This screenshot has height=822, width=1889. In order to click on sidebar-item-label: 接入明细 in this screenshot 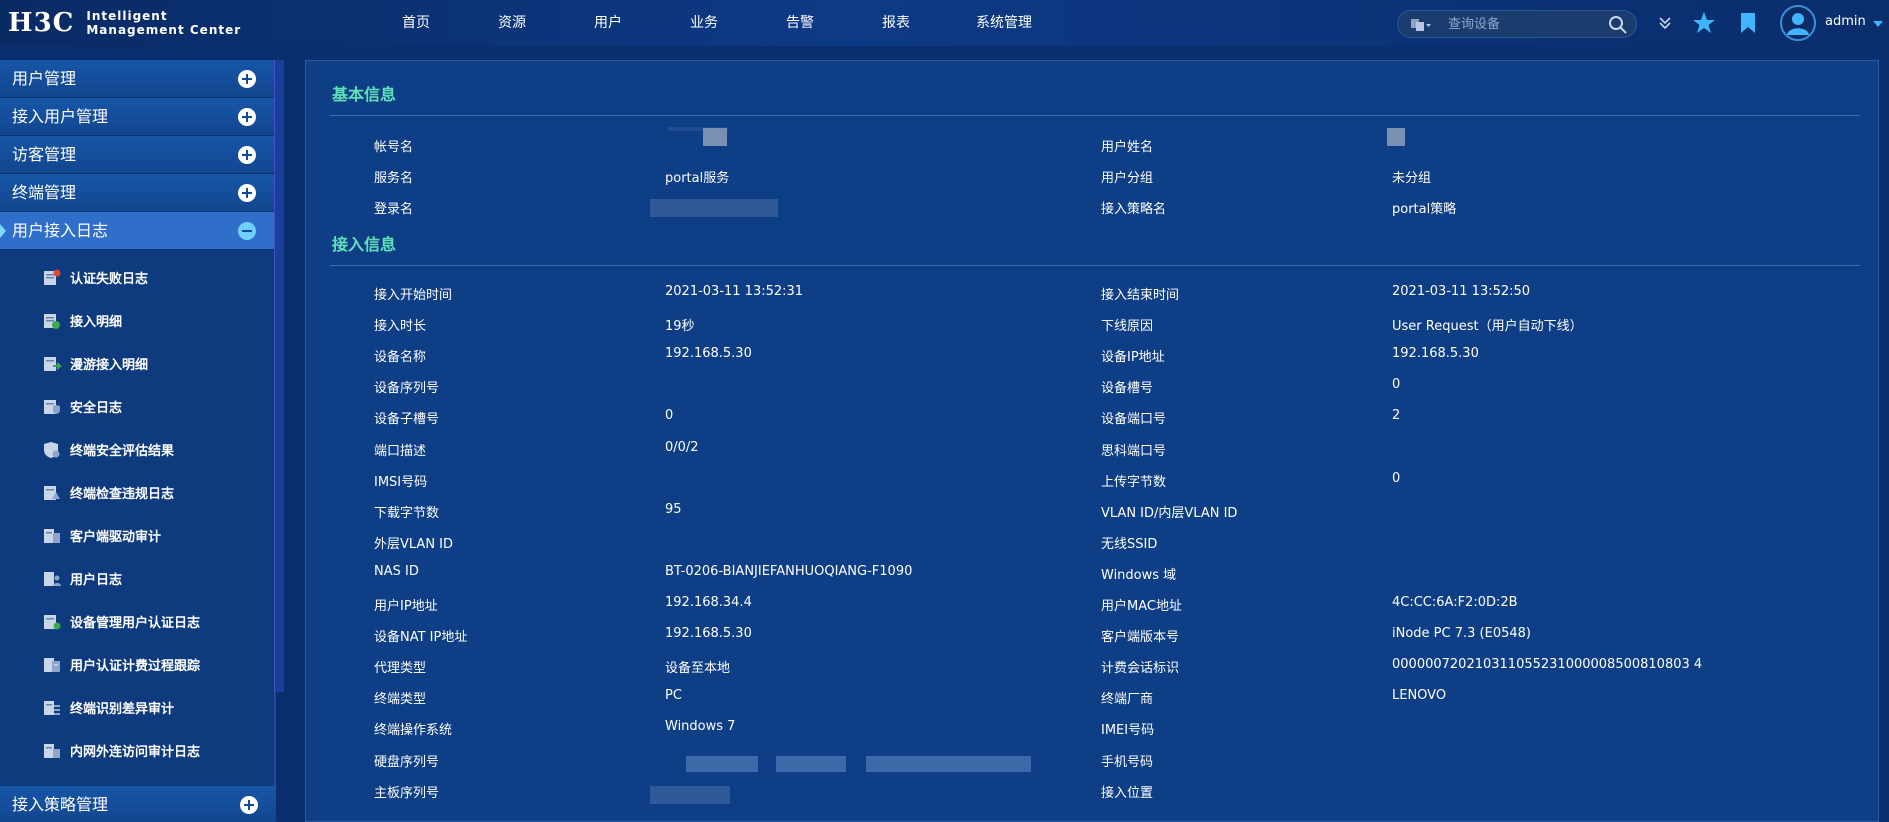, I will do `click(96, 322)`.